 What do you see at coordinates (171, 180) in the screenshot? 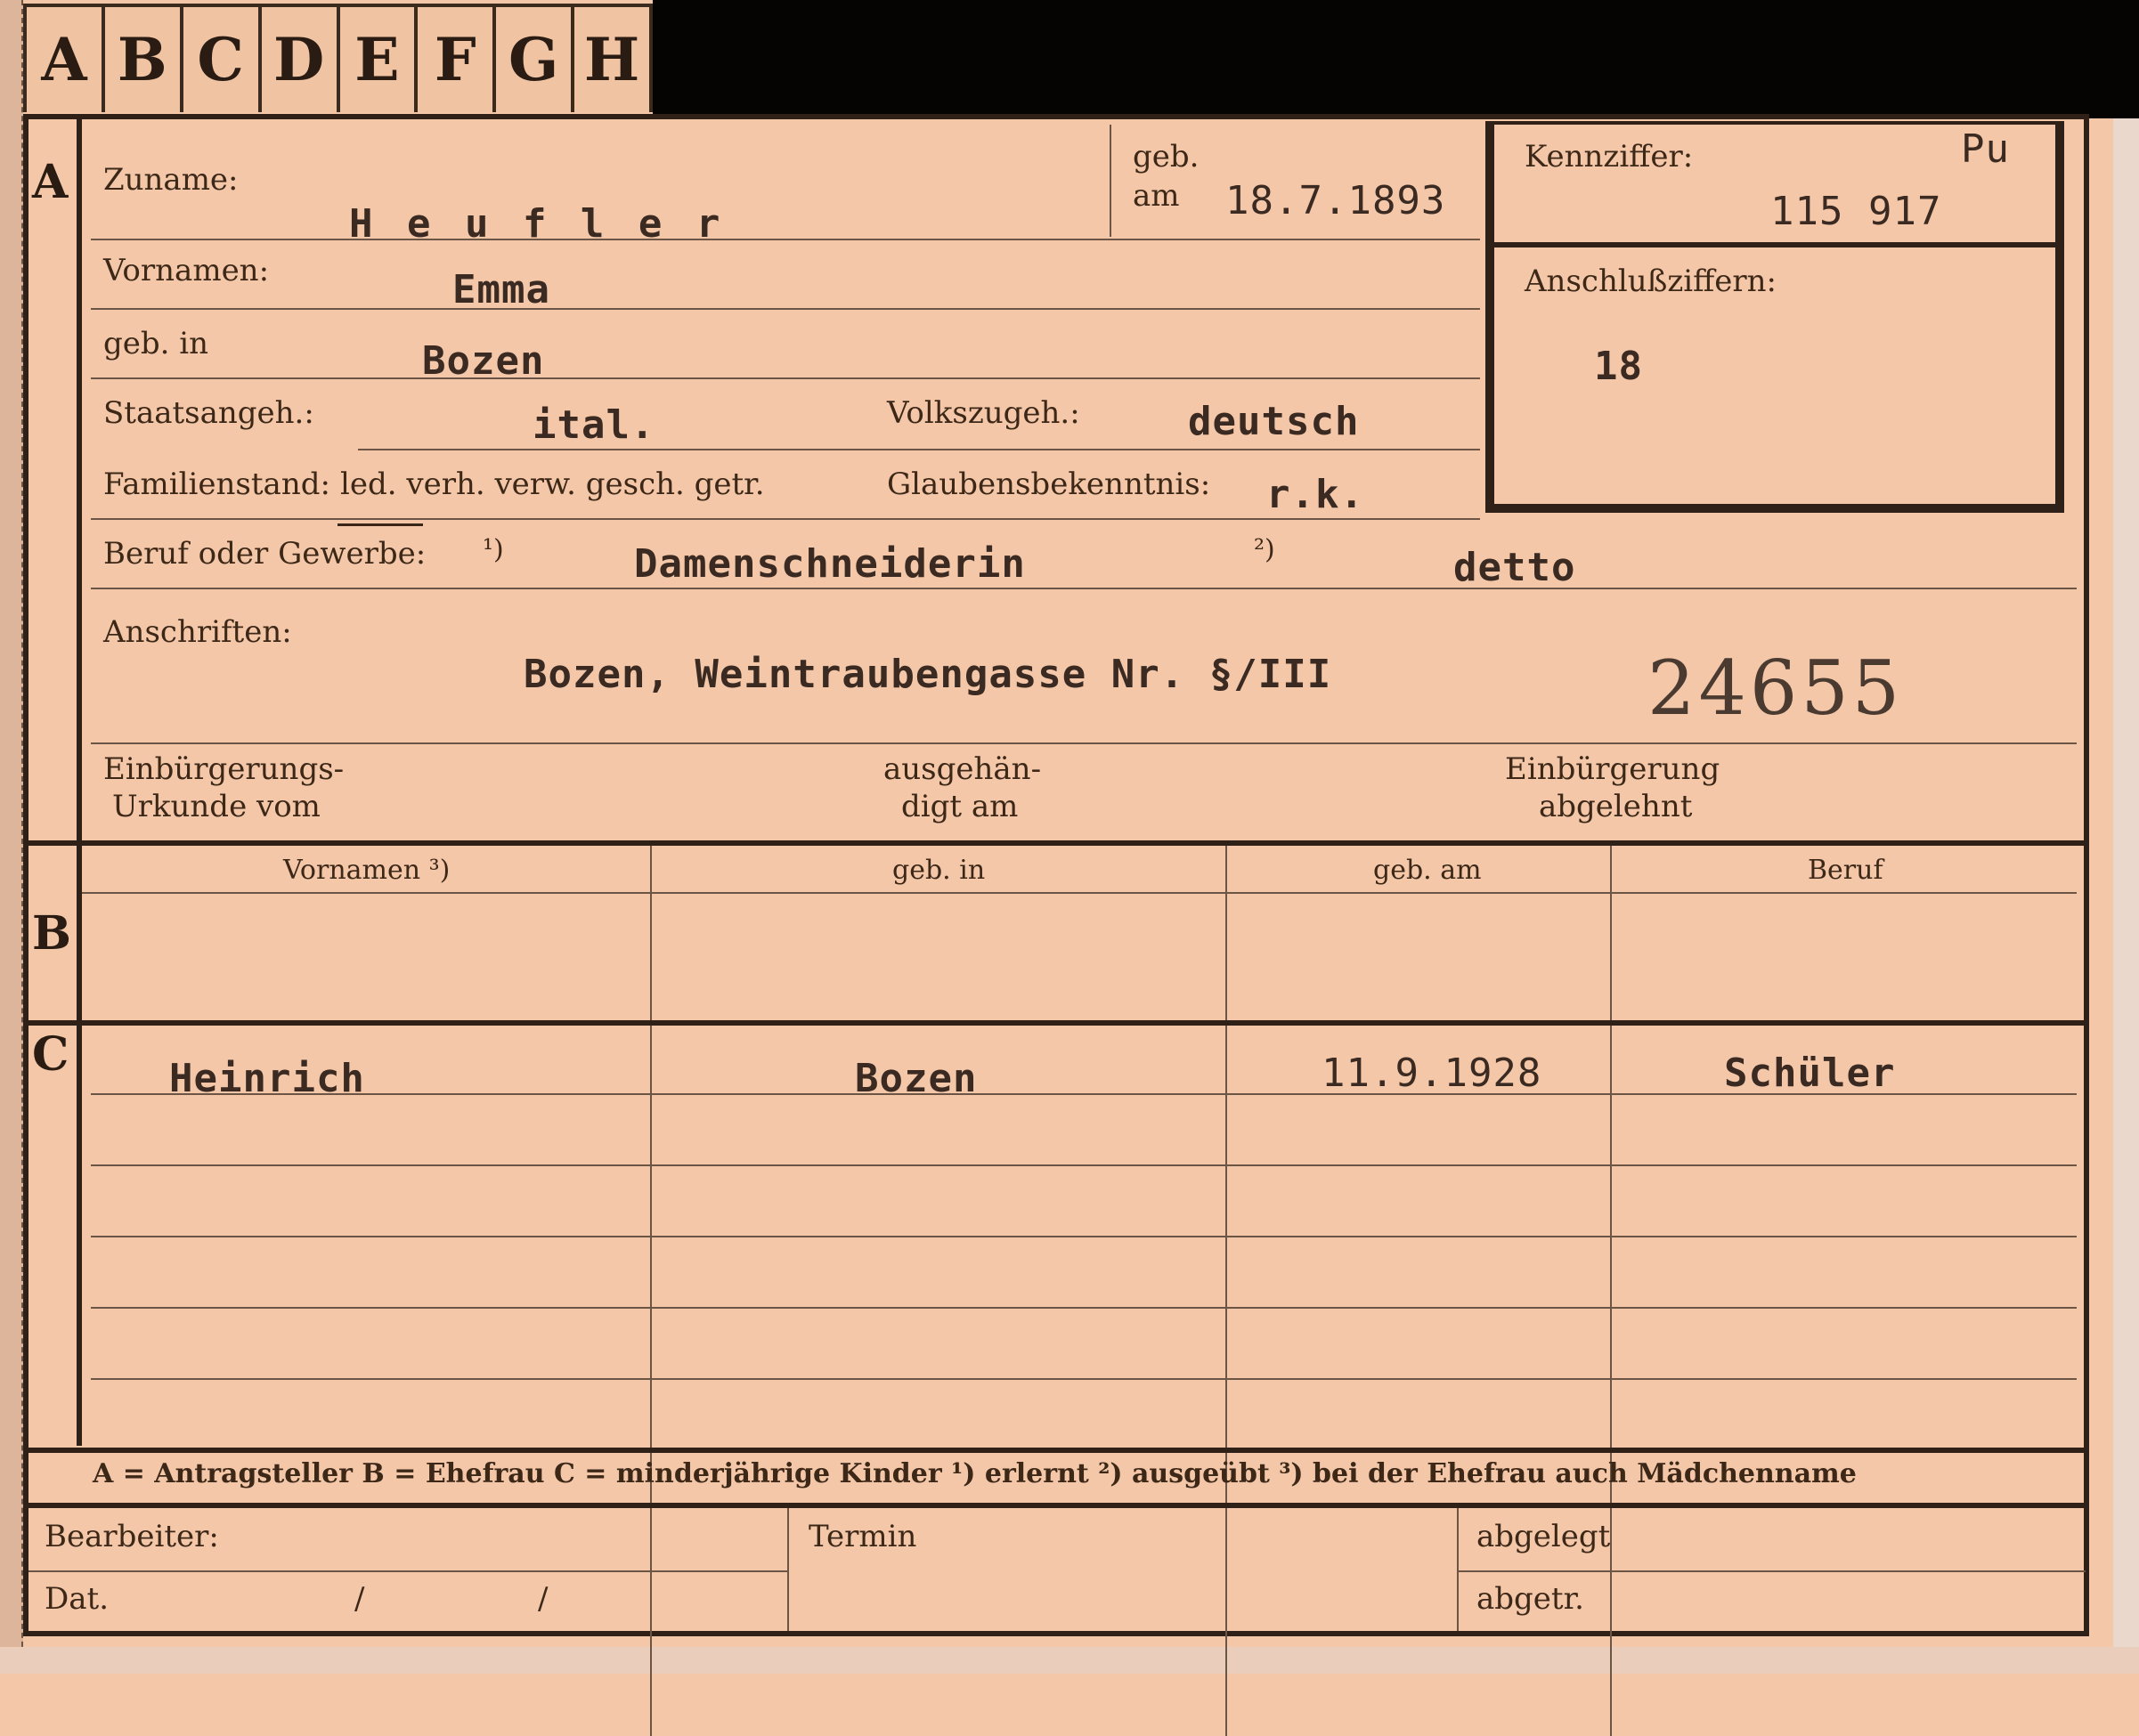
I see `zuname-label: Zuname:` at bounding box center [171, 180].